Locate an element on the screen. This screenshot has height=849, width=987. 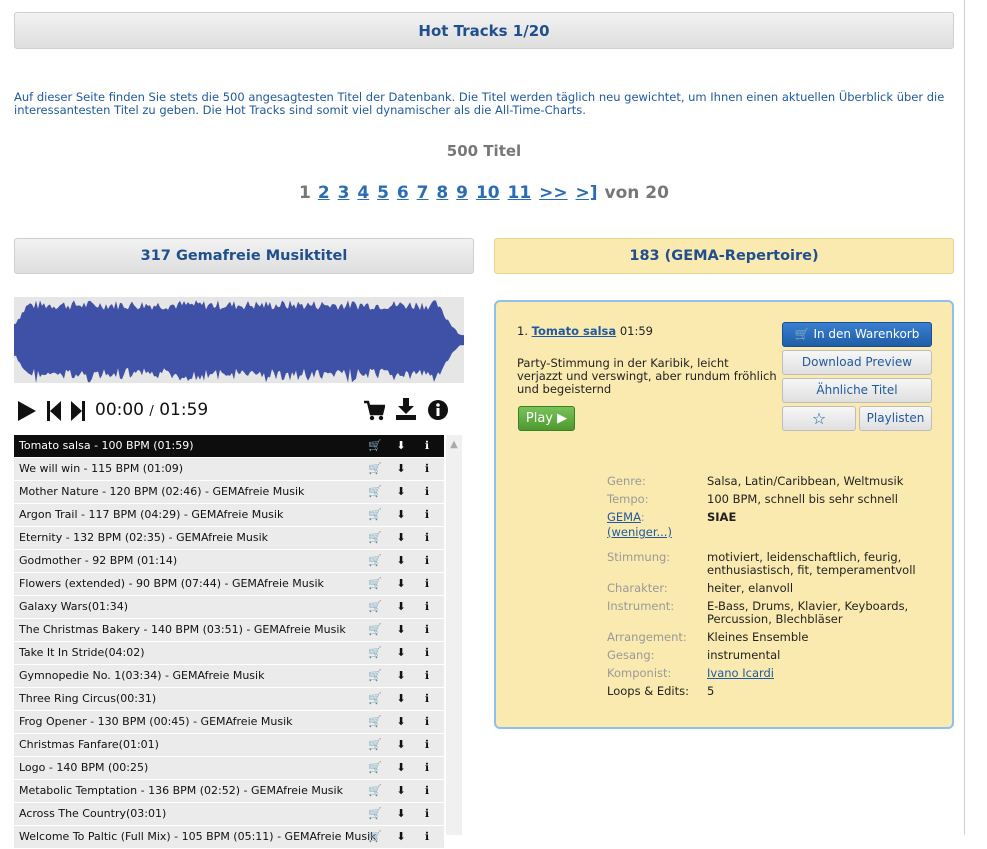
similar-titles-button: Ähnliche Titel is located at coordinates (857, 390).